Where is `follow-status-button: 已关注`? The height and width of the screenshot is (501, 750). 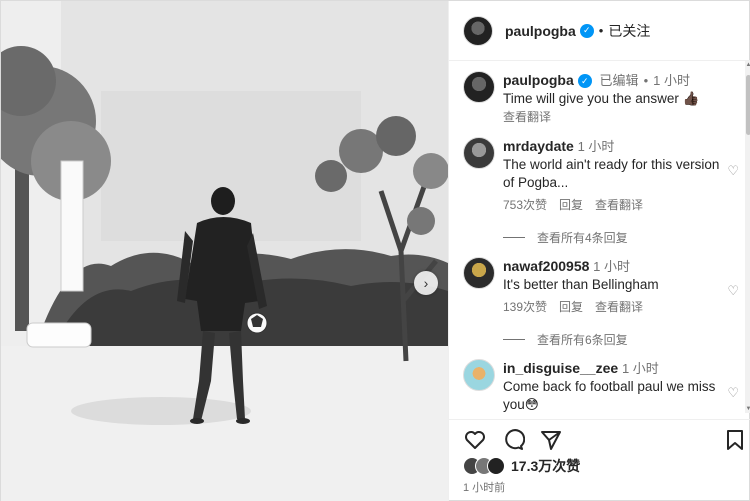 follow-status-button: 已关注 is located at coordinates (629, 31).